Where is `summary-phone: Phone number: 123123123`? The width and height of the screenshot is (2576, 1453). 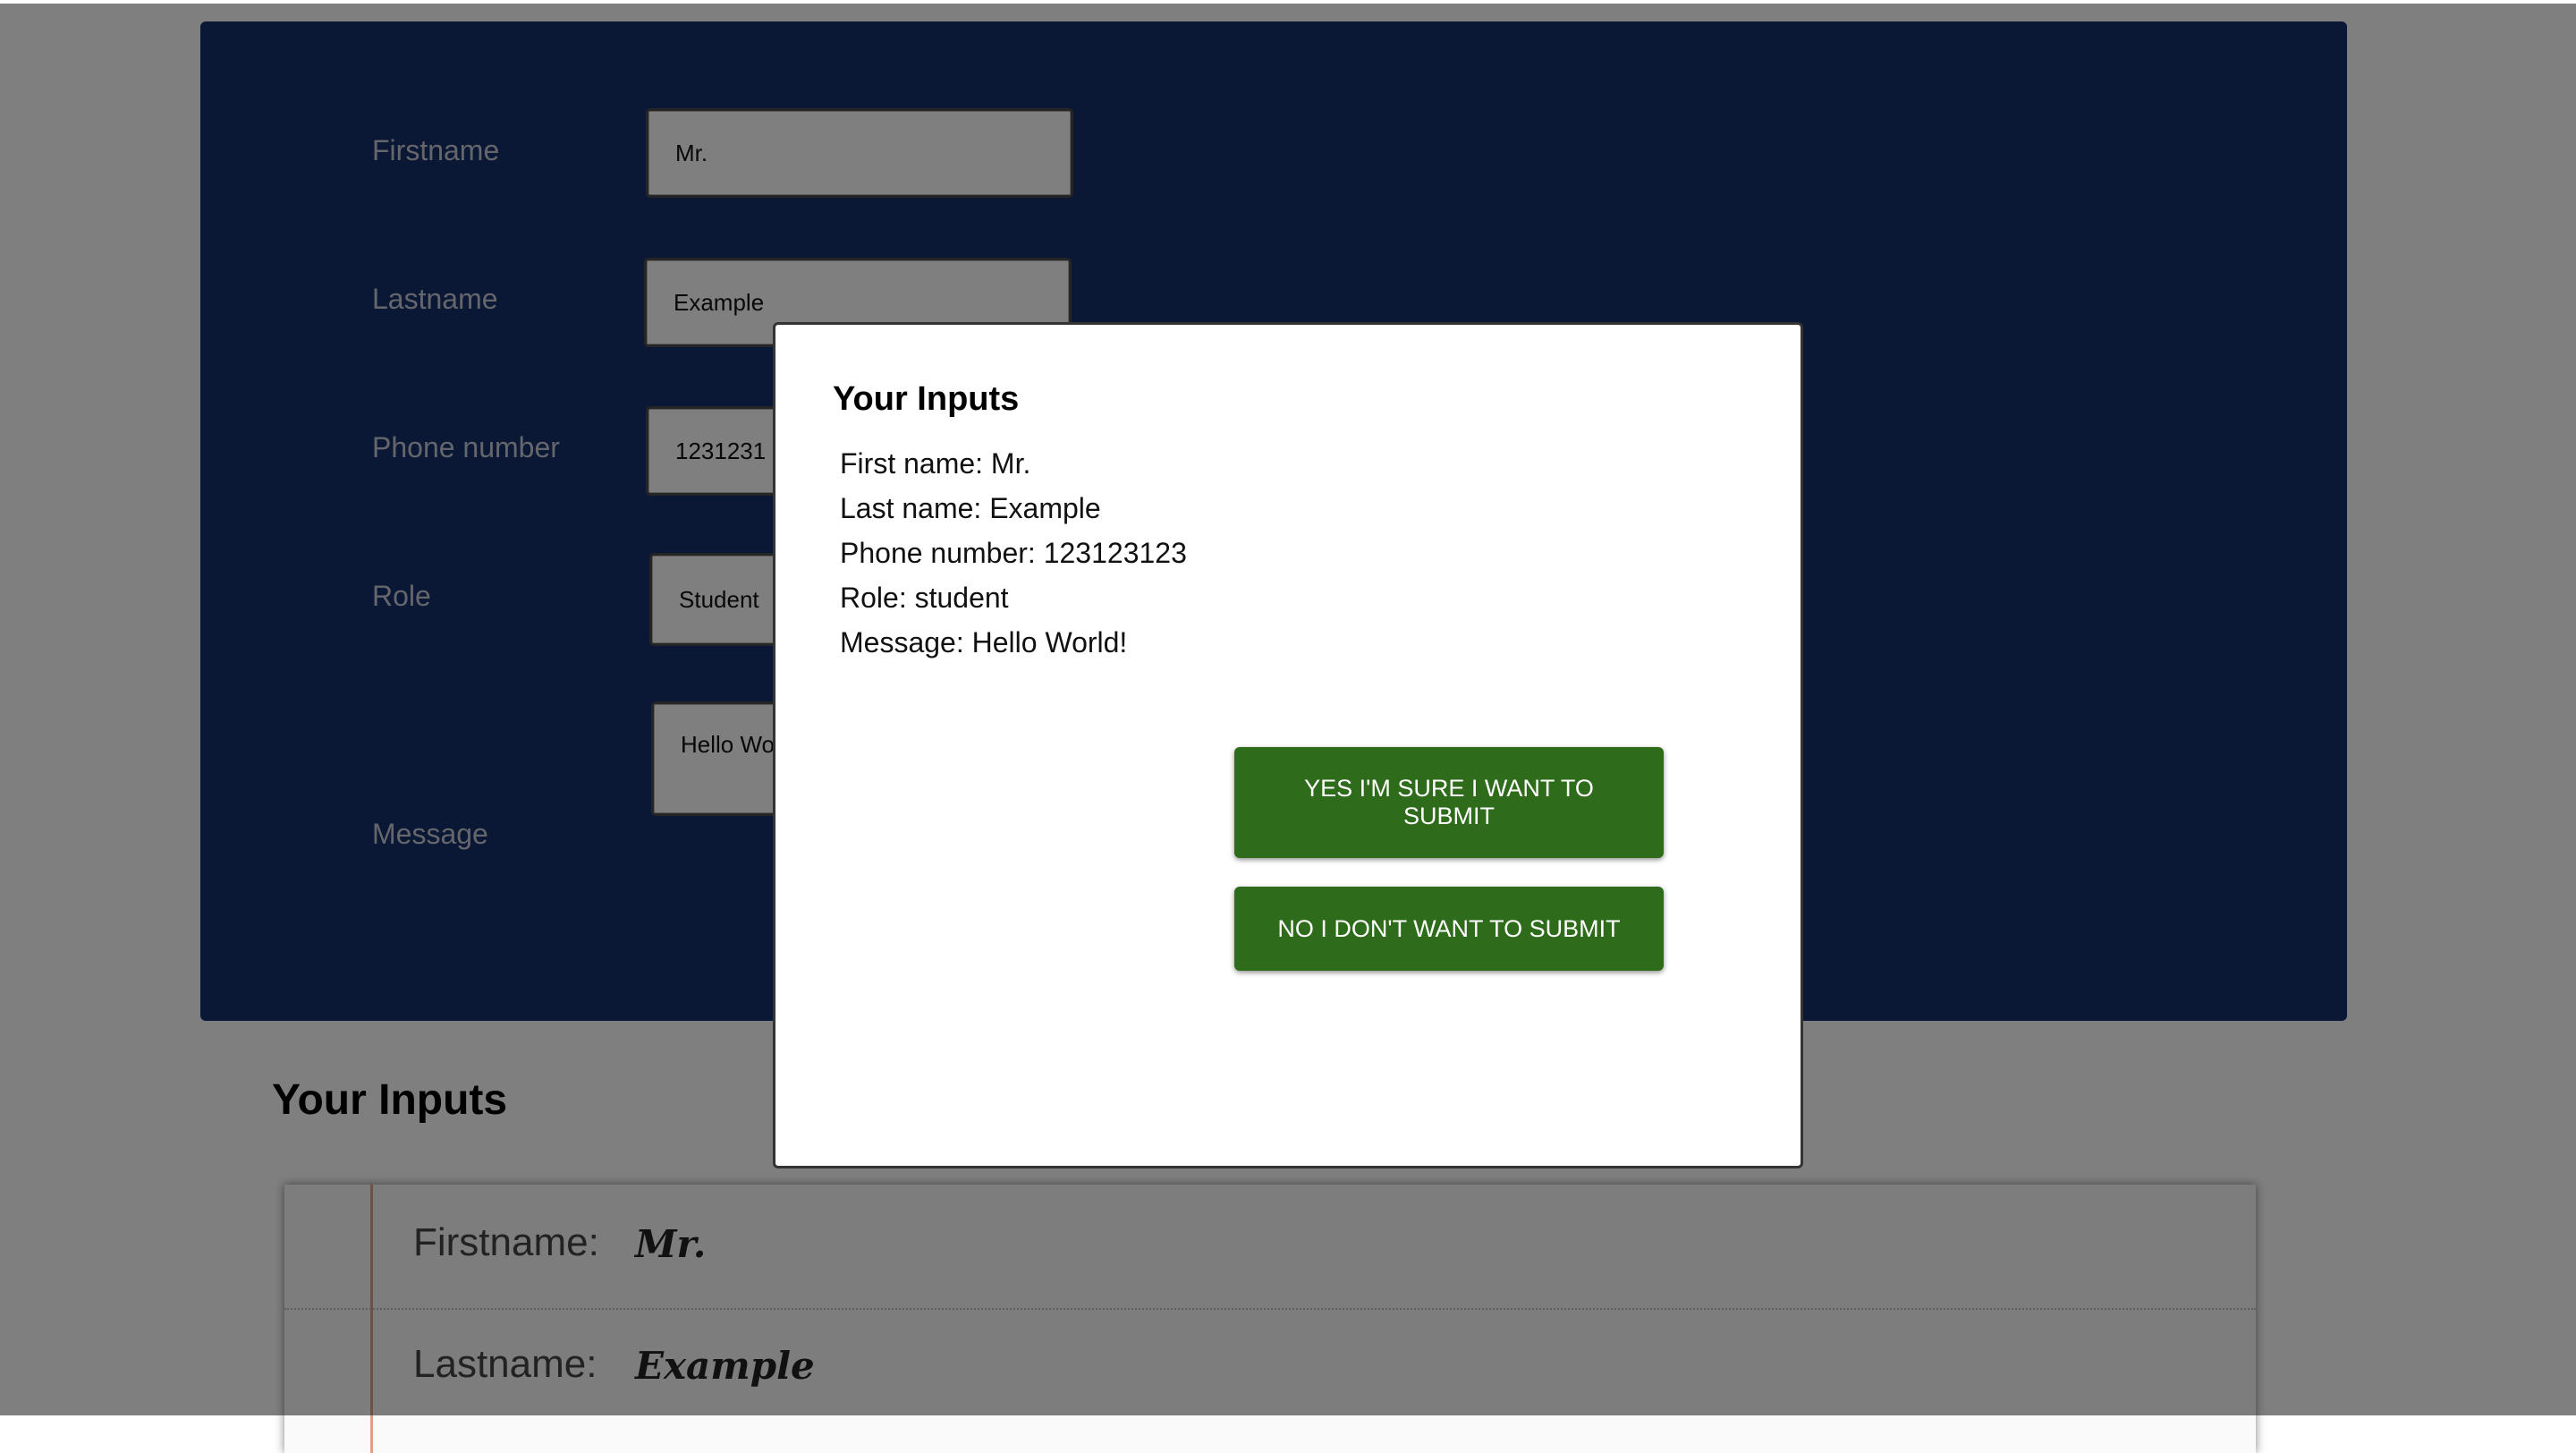
summary-phone: Phone number: 123123123 is located at coordinates (1013, 553).